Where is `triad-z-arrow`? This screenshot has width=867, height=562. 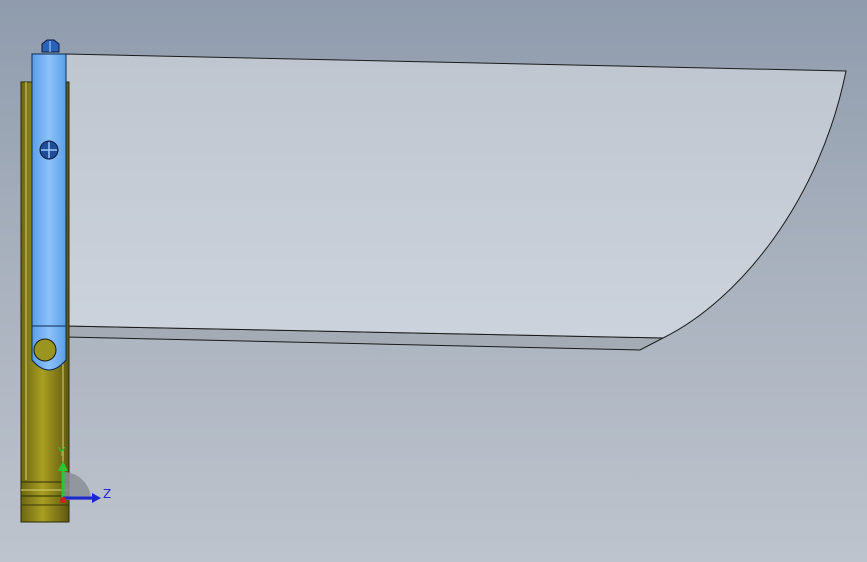
triad-z-arrow is located at coordinates (96, 498).